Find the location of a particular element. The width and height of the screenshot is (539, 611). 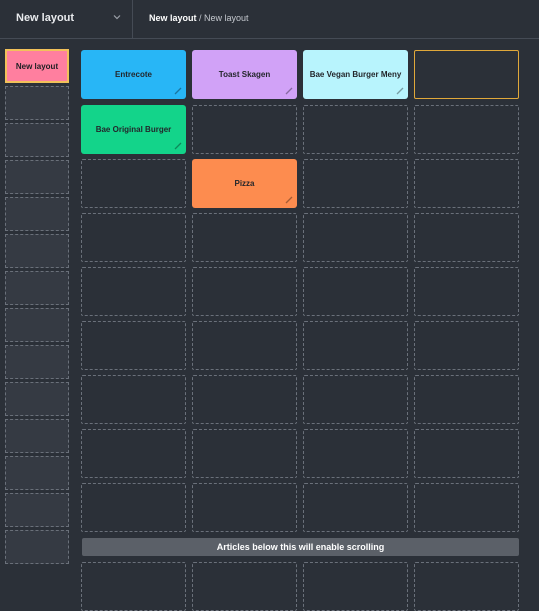

breadcrumb-current: New layout is located at coordinates (173, 18).